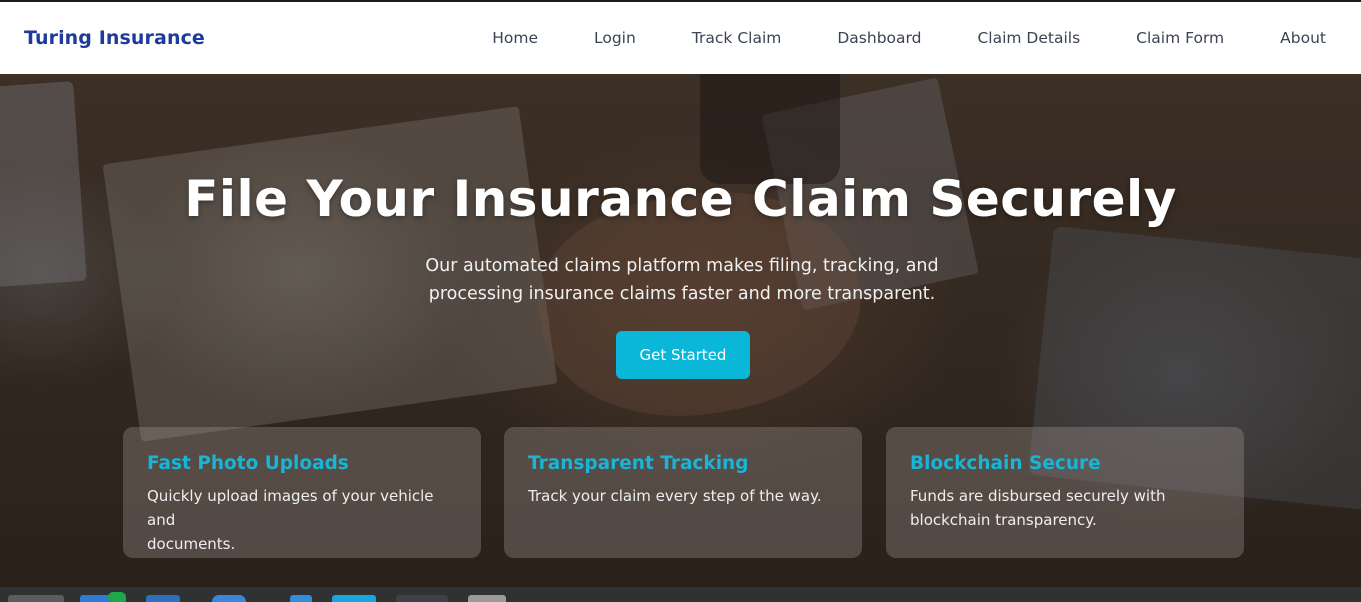  Describe the element at coordinates (1028, 38) in the screenshot. I see `nav-link-claim-details: Claim Details` at that location.